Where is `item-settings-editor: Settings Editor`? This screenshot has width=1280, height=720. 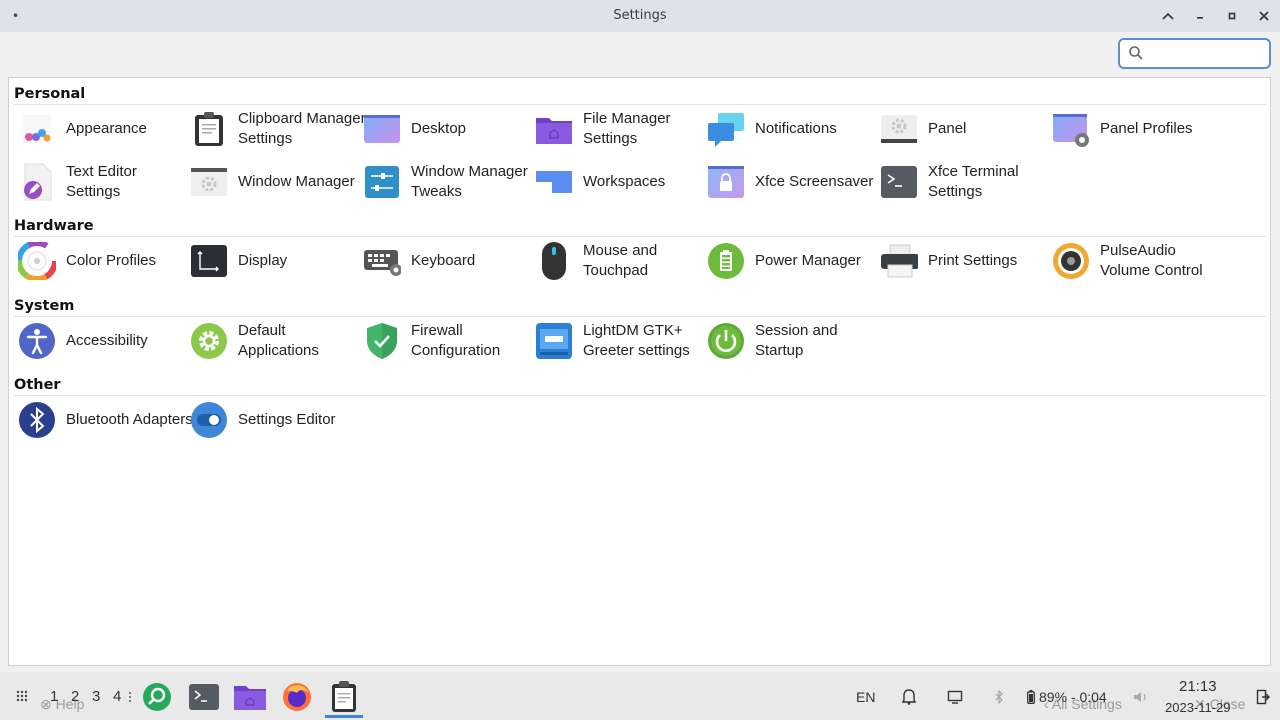 item-settings-editor: Settings Editor is located at coordinates (278, 420).